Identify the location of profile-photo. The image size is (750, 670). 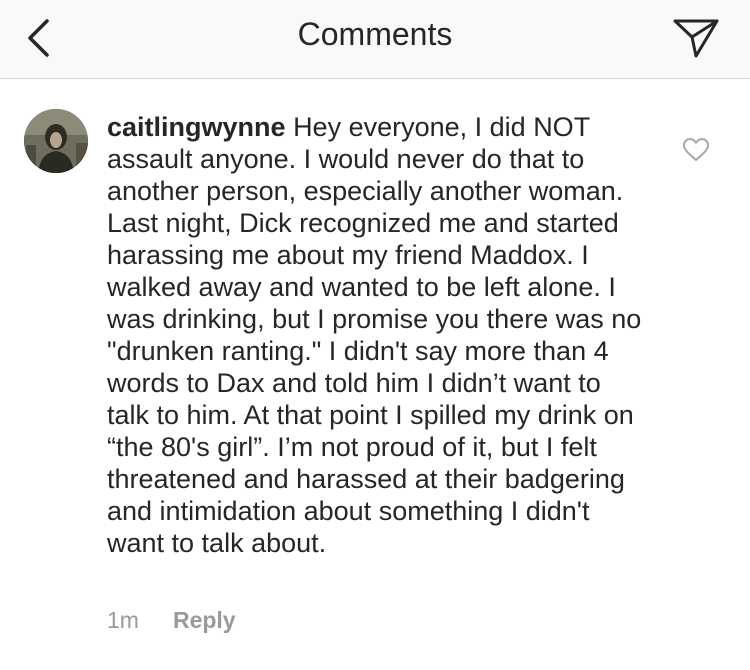
(56, 141).